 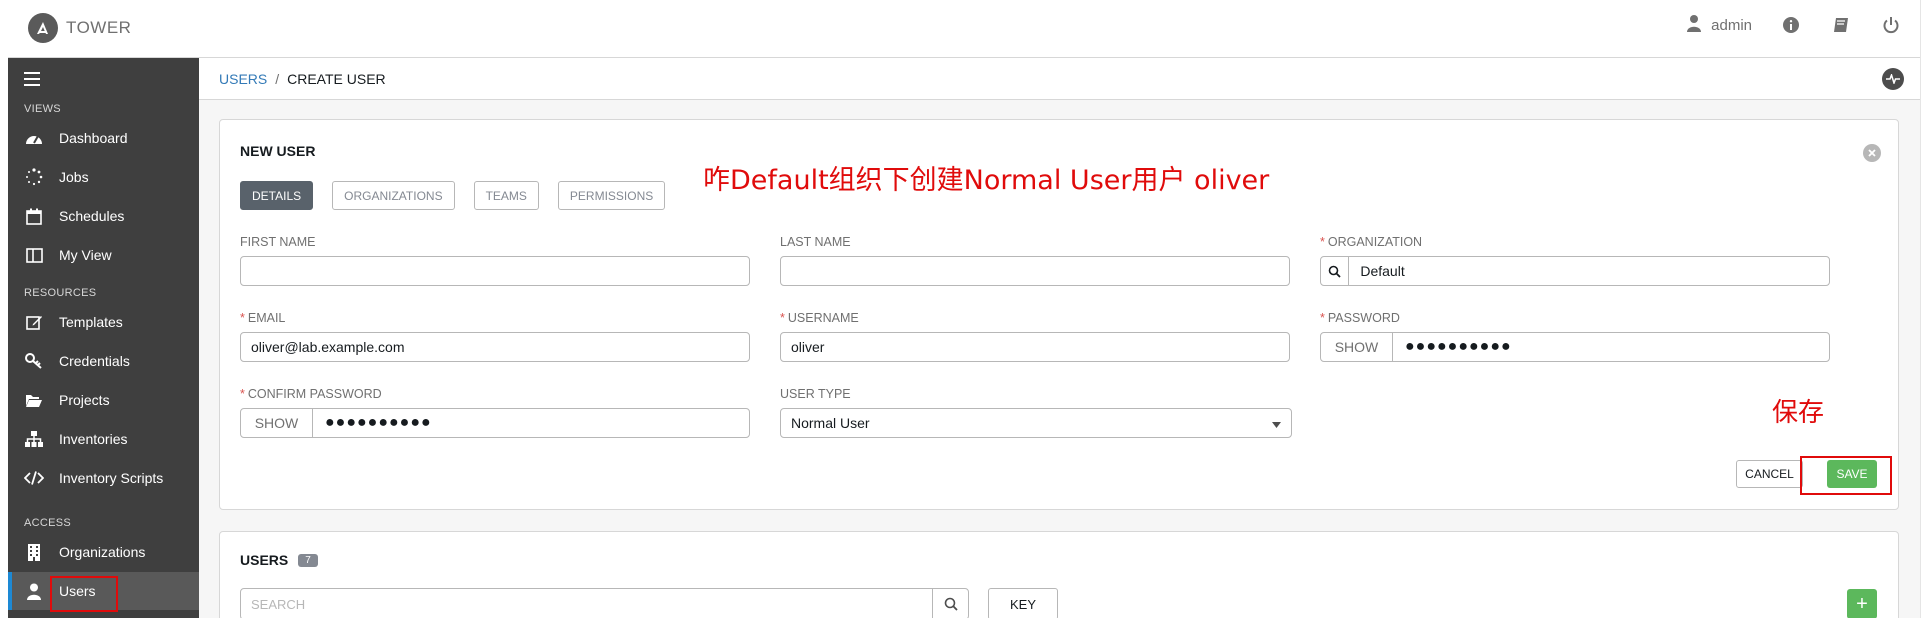 What do you see at coordinates (611, 195) in the screenshot?
I see `tab-permissions: PERMISSIONS` at bounding box center [611, 195].